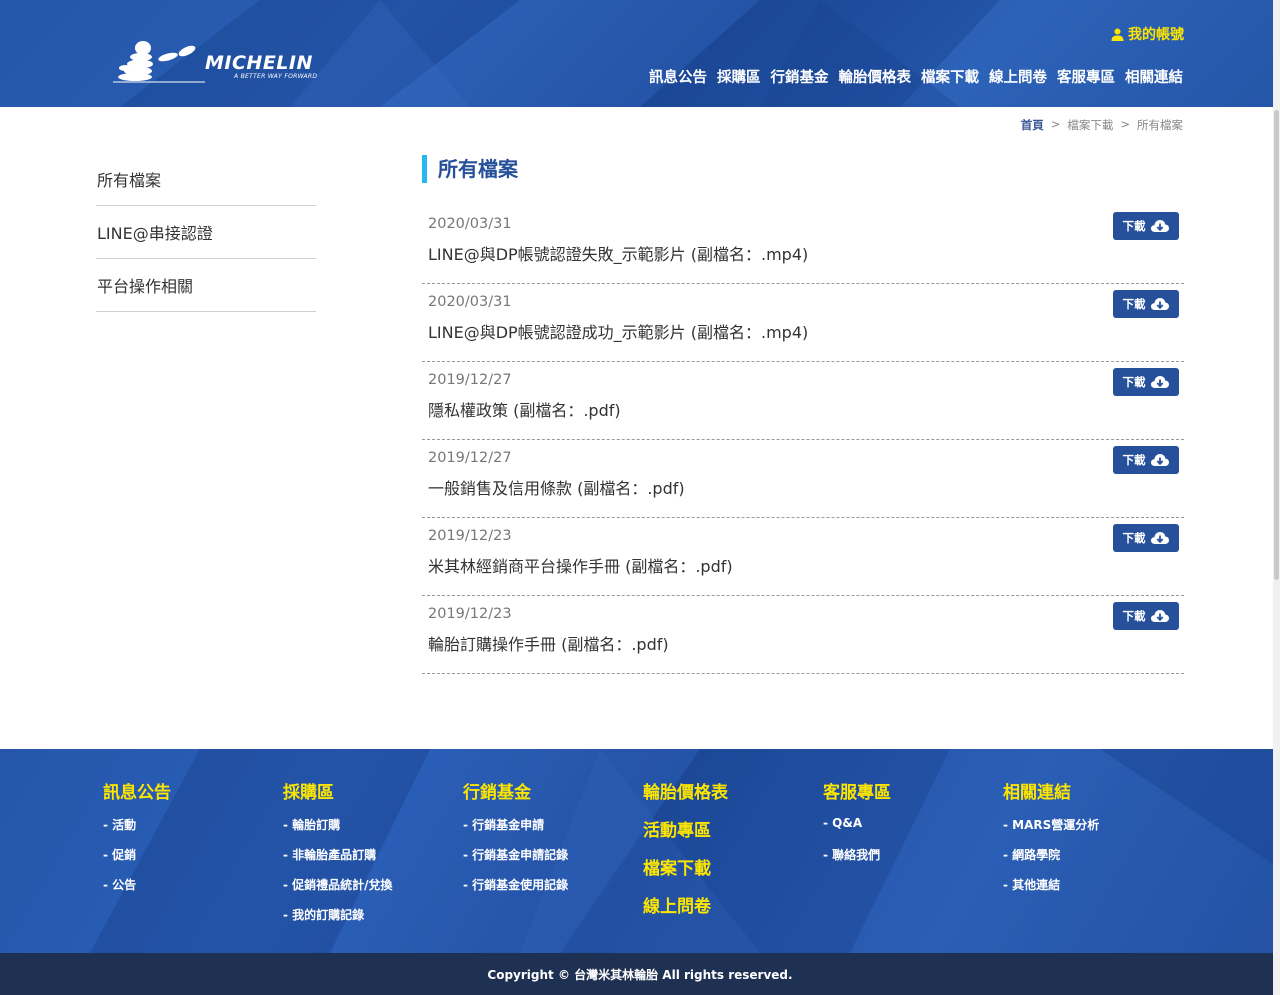 This screenshot has height=995, width=1280. Describe the element at coordinates (316, 825) in the screenshot. I see `footer-link-label: 輪胎訂購` at that location.